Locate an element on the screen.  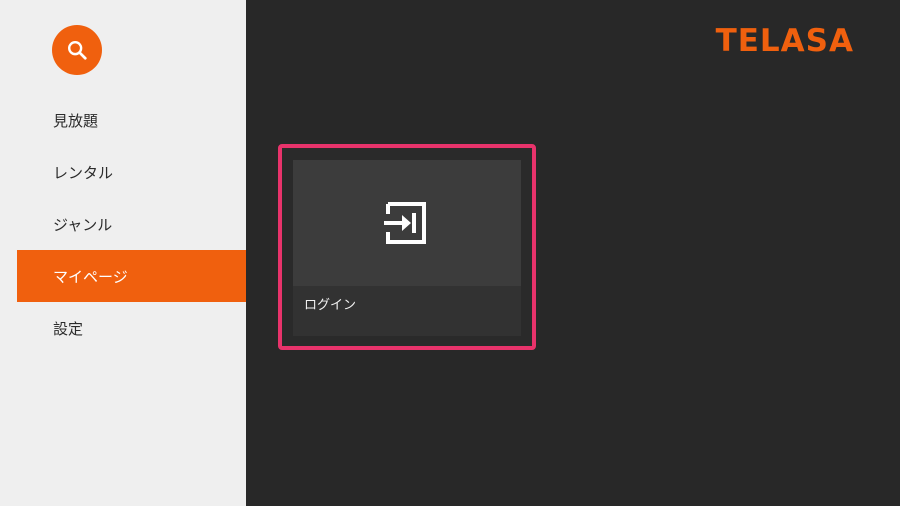
card-focus-ring: ログイン is located at coordinates (407, 247).